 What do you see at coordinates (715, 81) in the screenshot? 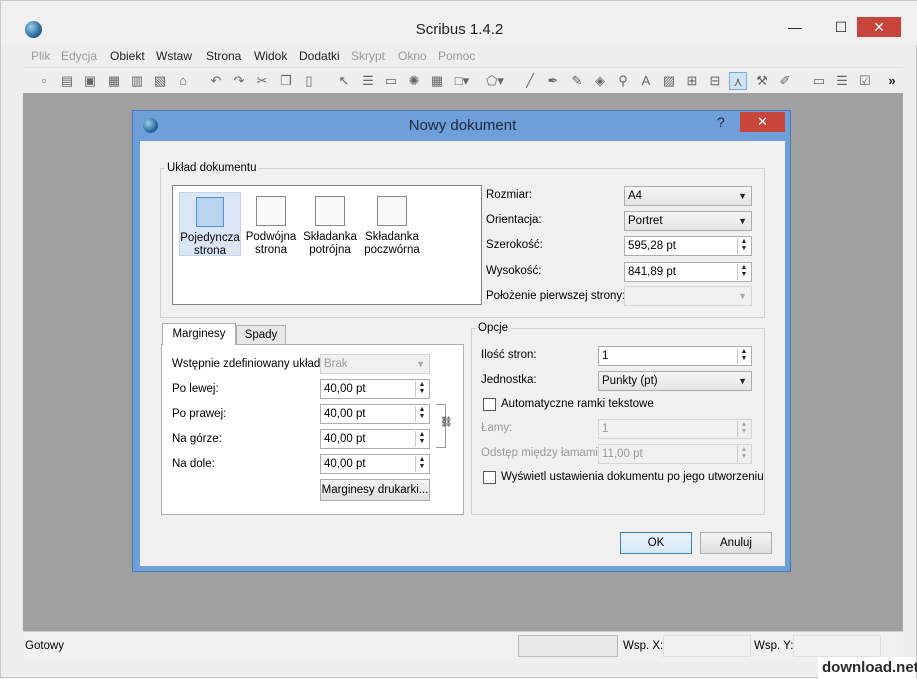
I see `unlink-frames-icon: ⊟` at bounding box center [715, 81].